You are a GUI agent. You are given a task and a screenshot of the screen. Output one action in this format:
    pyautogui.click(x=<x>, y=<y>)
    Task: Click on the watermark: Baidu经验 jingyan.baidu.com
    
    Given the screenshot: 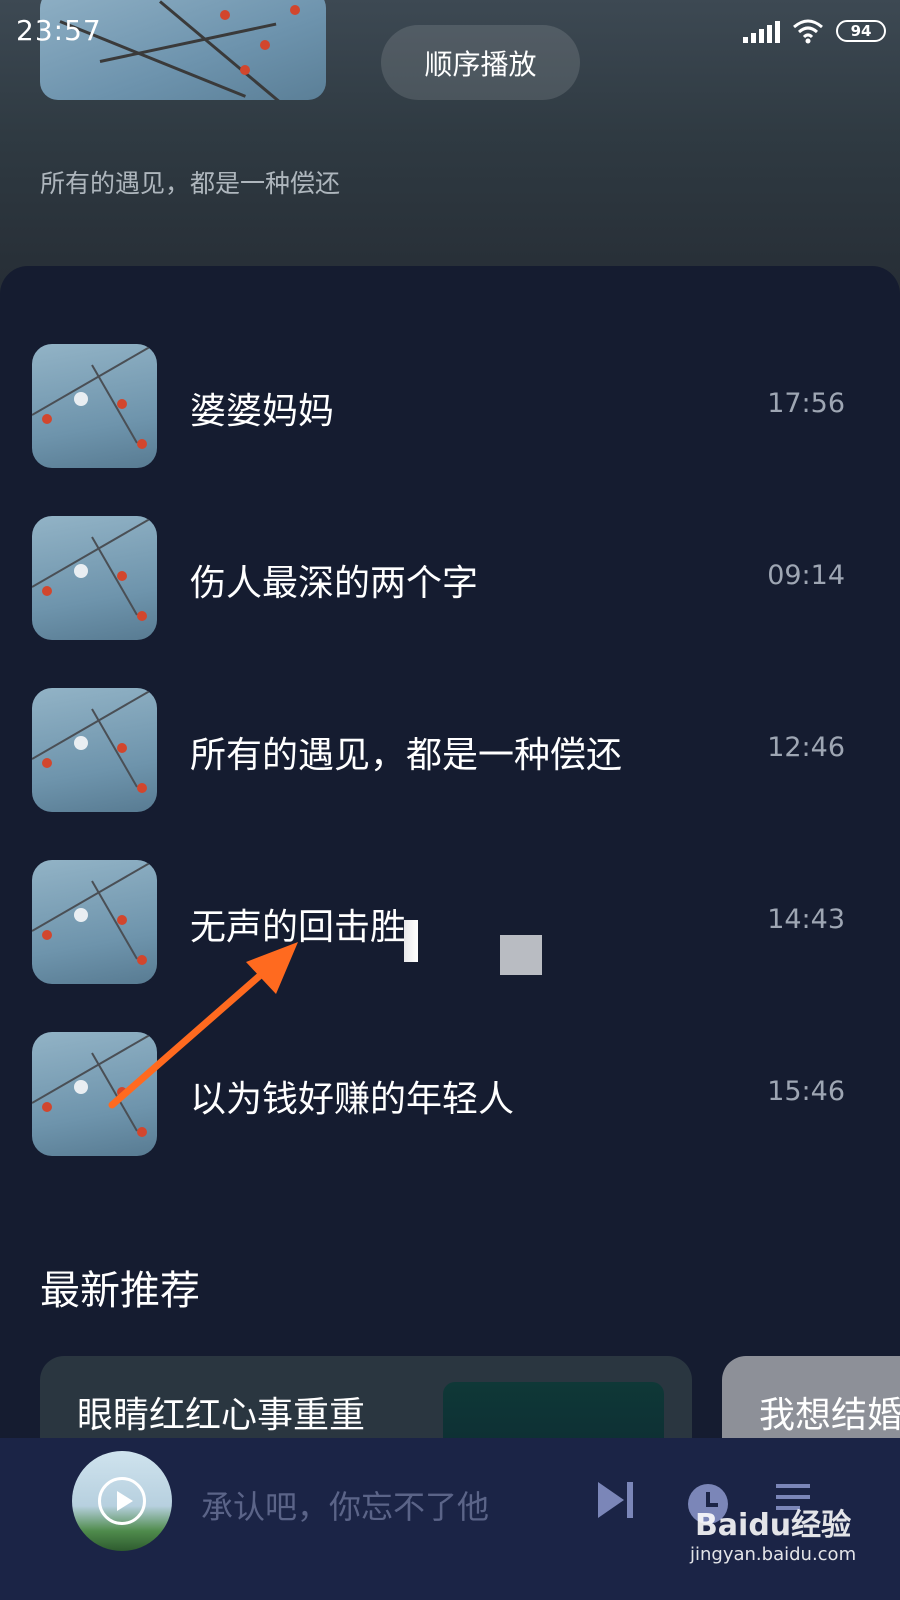 What is the action you would take?
    pyautogui.click(x=773, y=1532)
    